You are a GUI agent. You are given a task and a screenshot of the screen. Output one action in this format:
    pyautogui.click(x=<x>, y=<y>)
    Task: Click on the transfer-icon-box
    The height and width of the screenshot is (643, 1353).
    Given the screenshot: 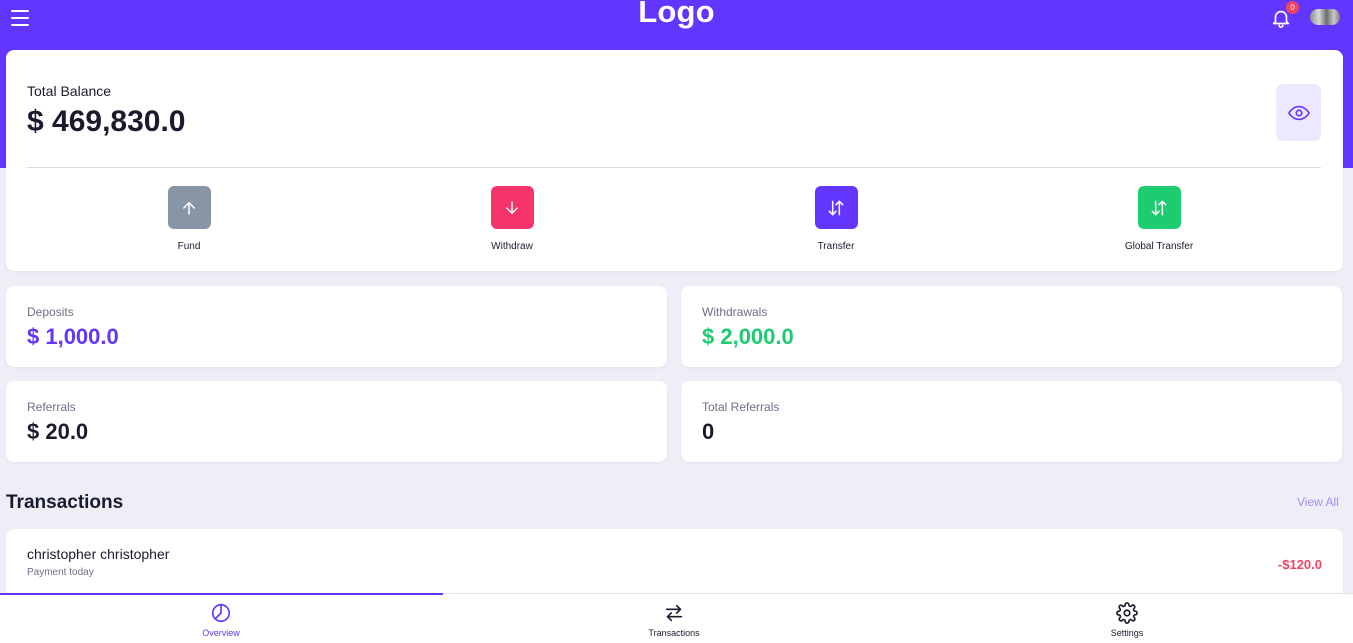 What is the action you would take?
    pyautogui.click(x=836, y=207)
    